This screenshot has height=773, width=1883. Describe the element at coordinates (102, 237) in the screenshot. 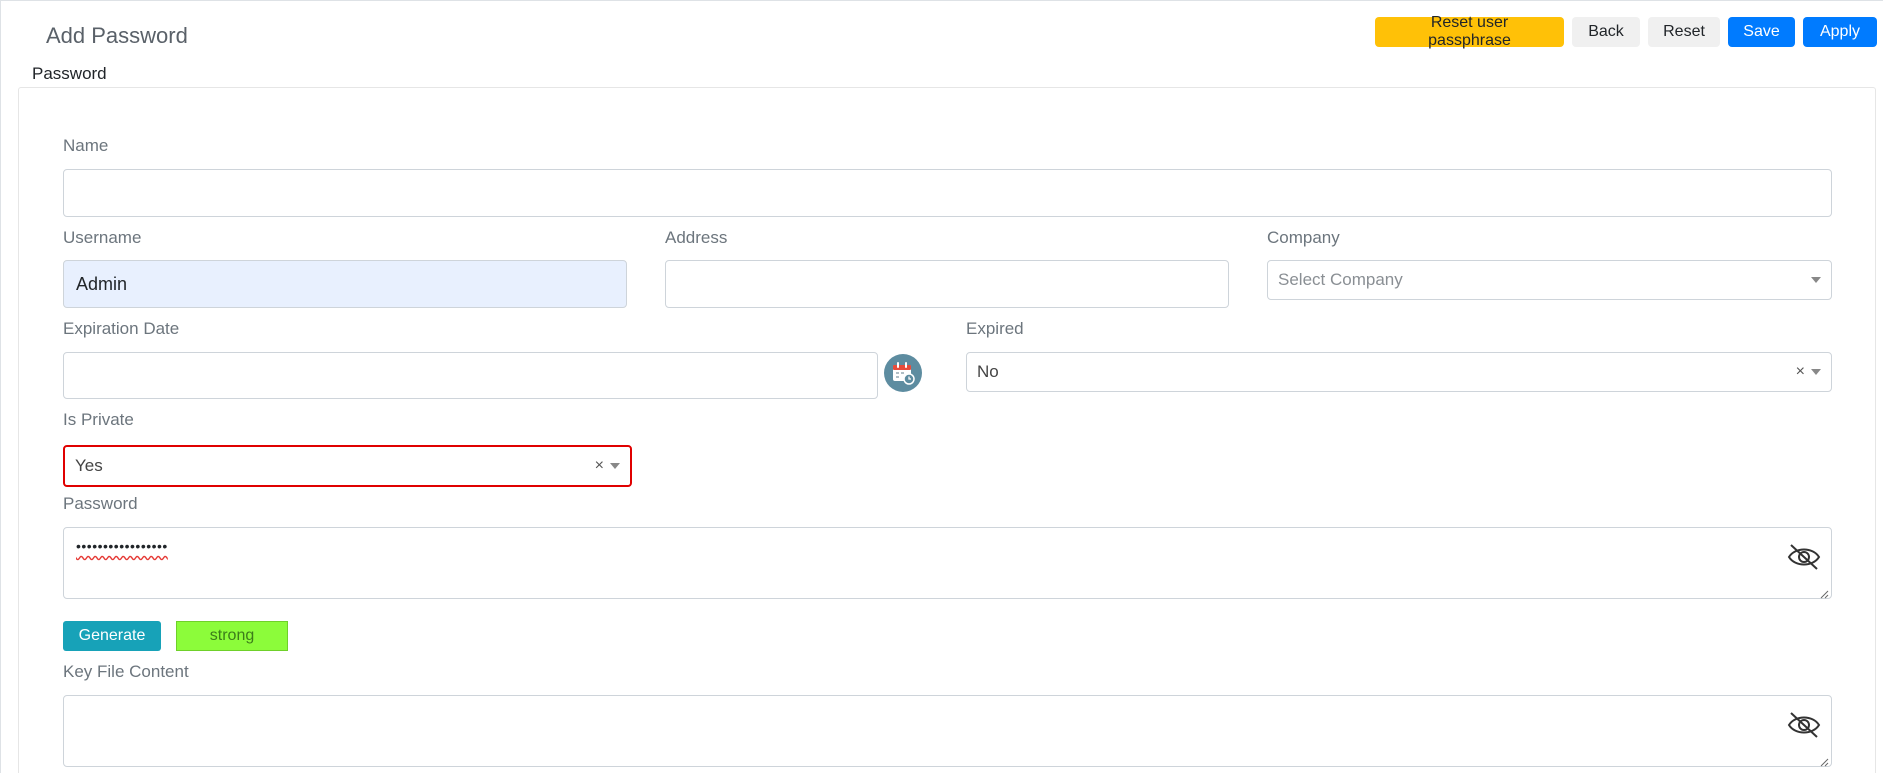

I see `username-label: Username` at that location.